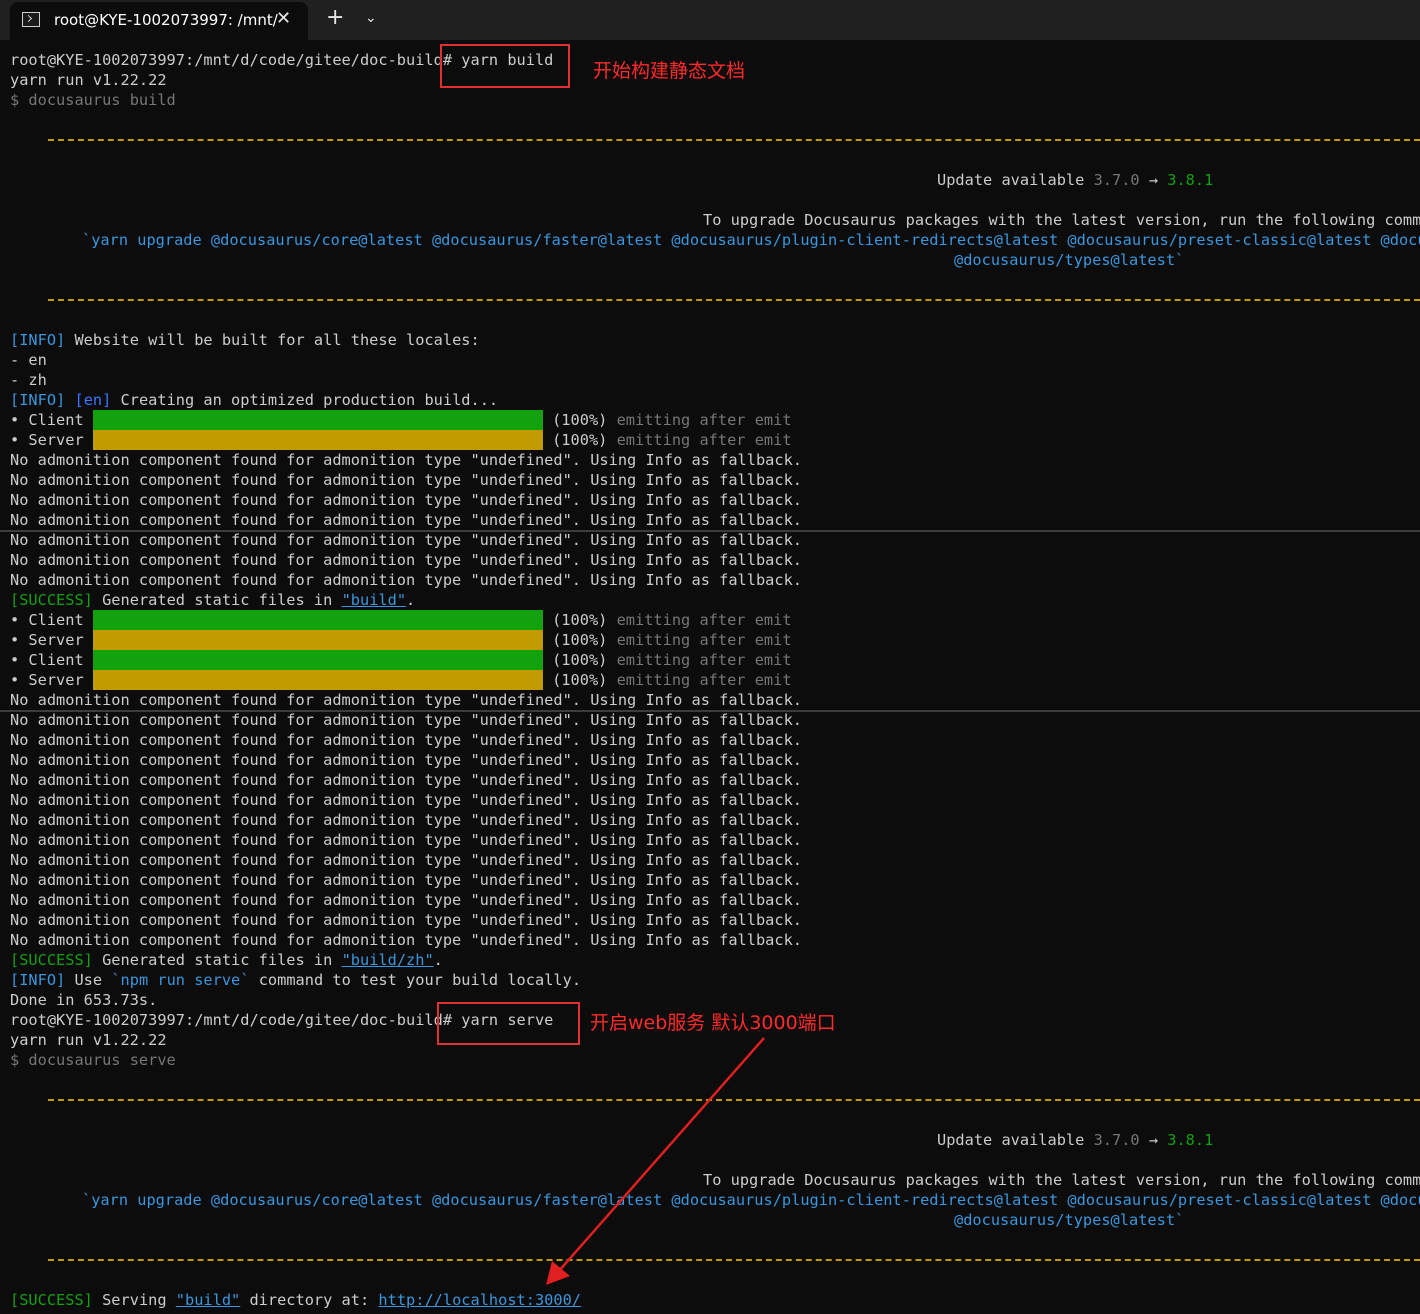 This screenshot has width=1420, height=1314. What do you see at coordinates (217, 960) in the screenshot?
I see `generated-text: Generated static files in` at bounding box center [217, 960].